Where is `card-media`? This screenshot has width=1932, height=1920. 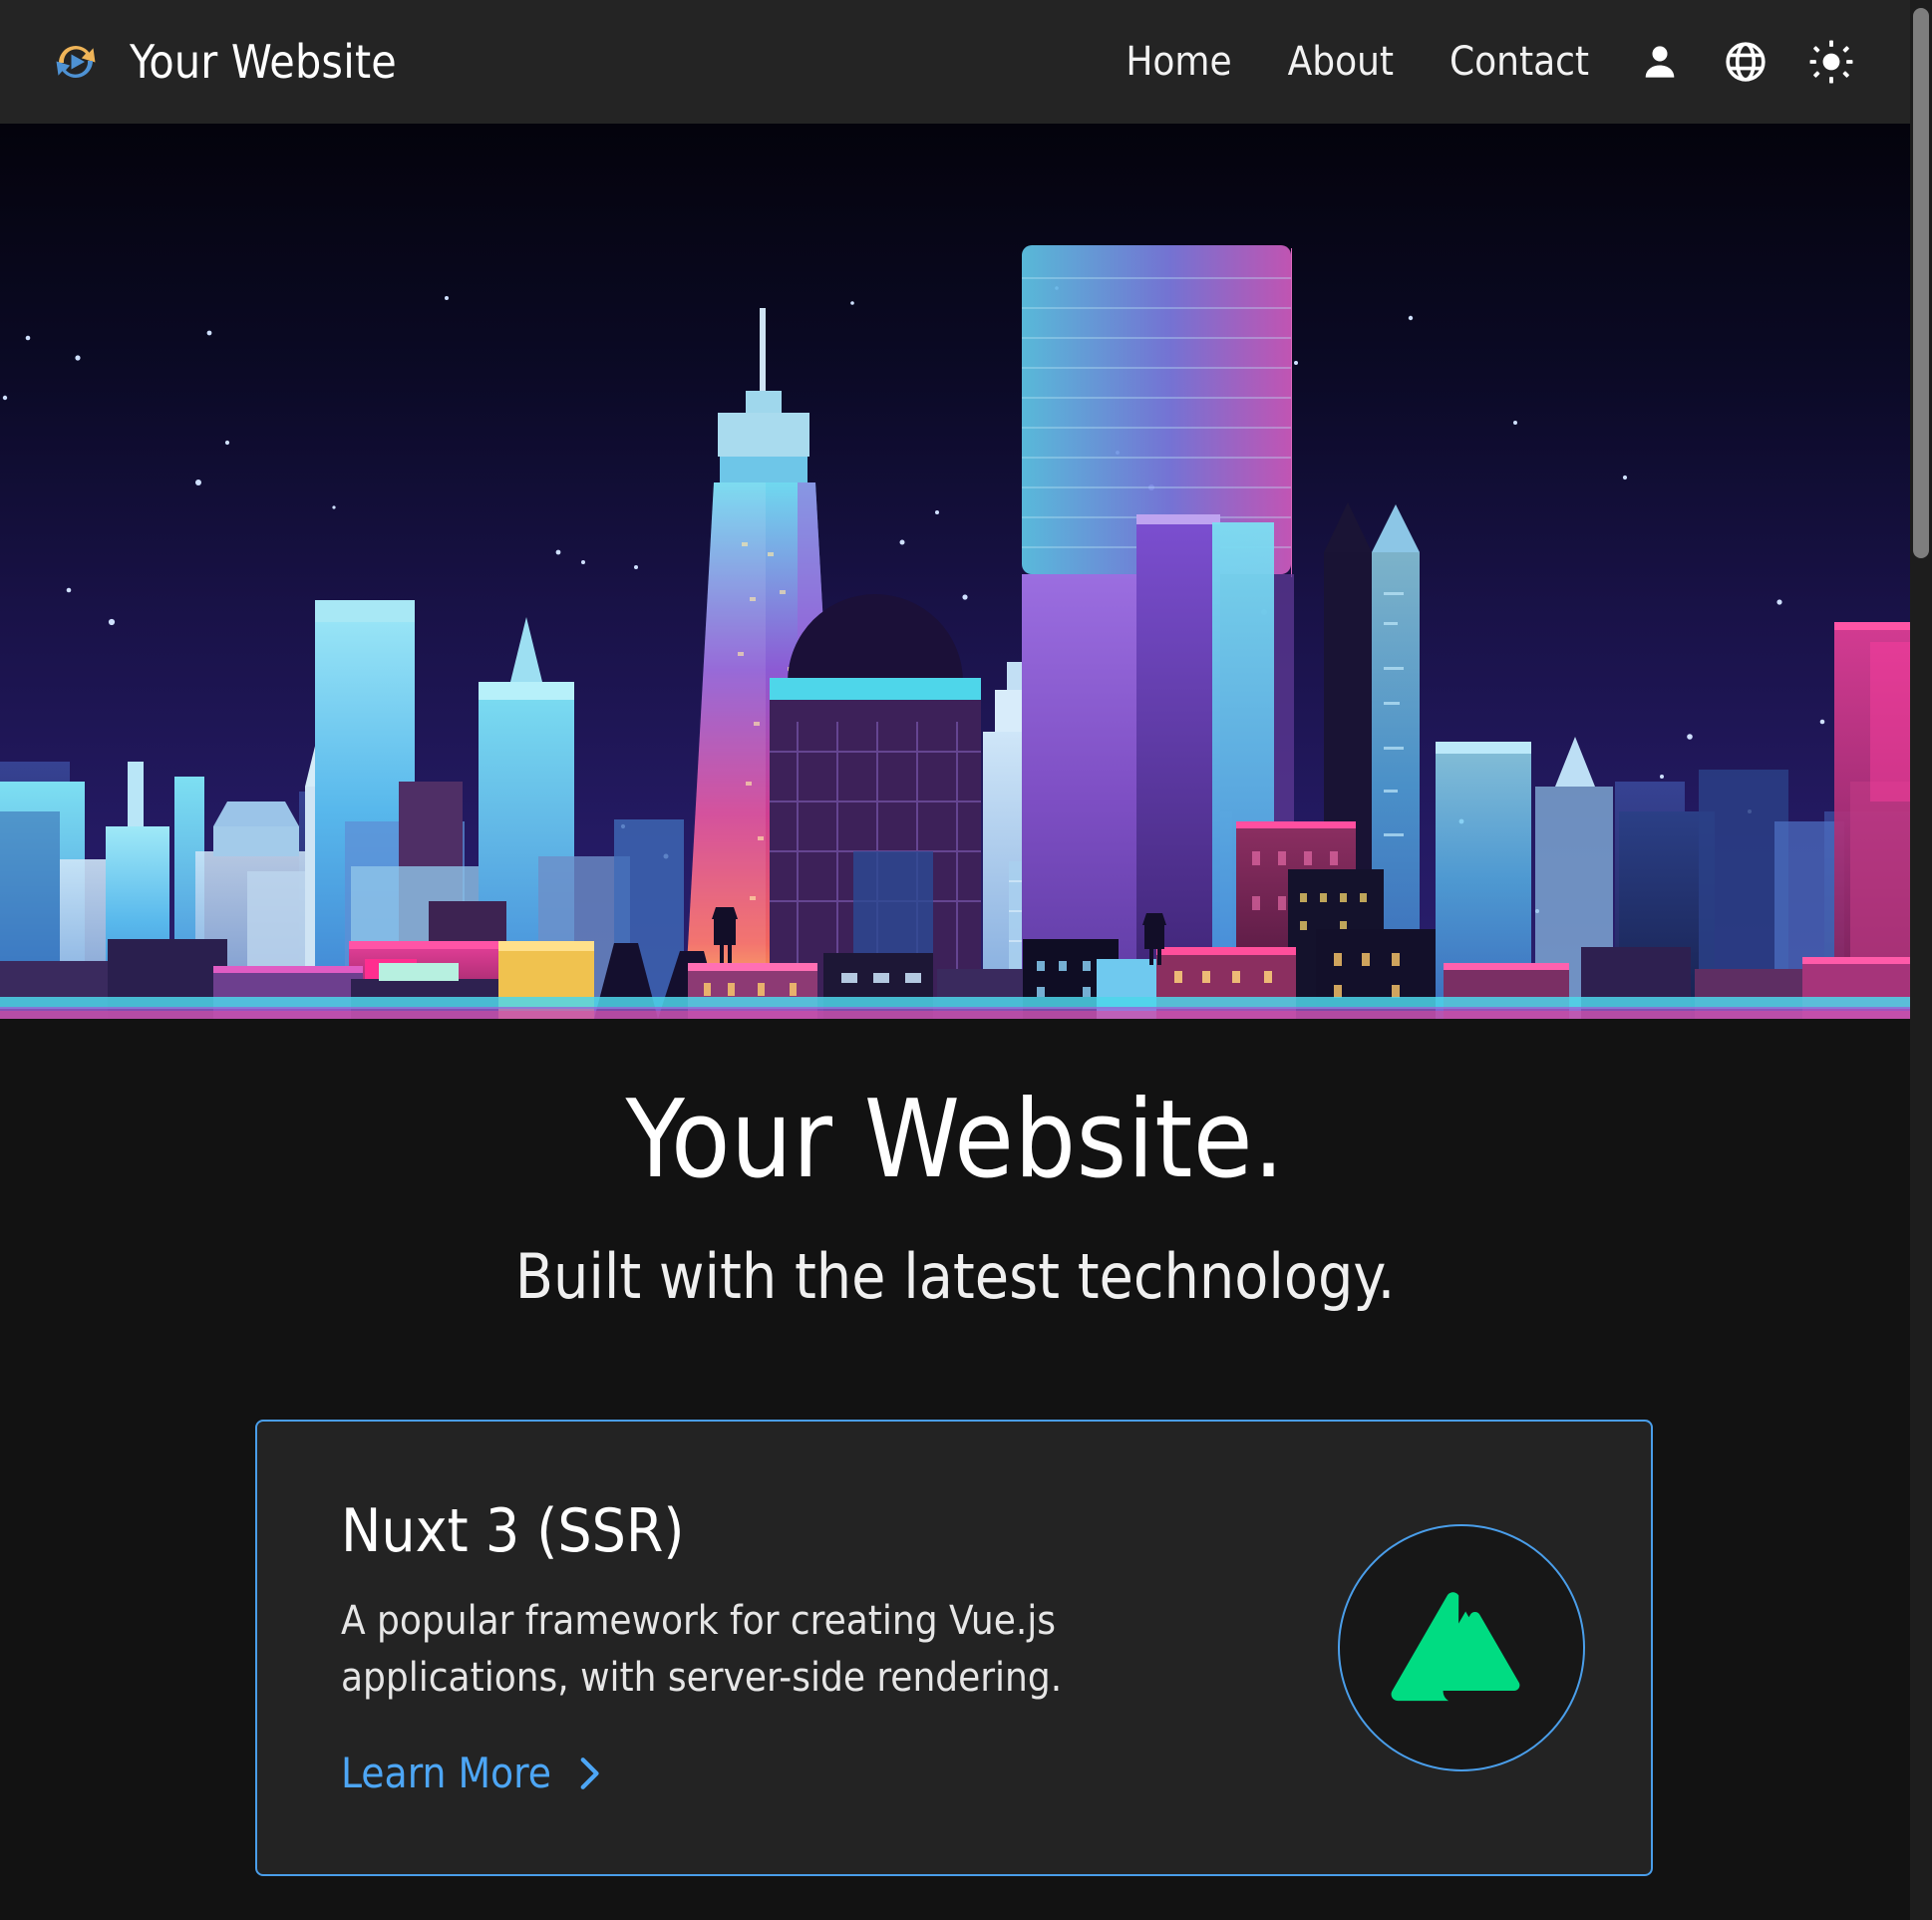
card-media is located at coordinates (1461, 1647).